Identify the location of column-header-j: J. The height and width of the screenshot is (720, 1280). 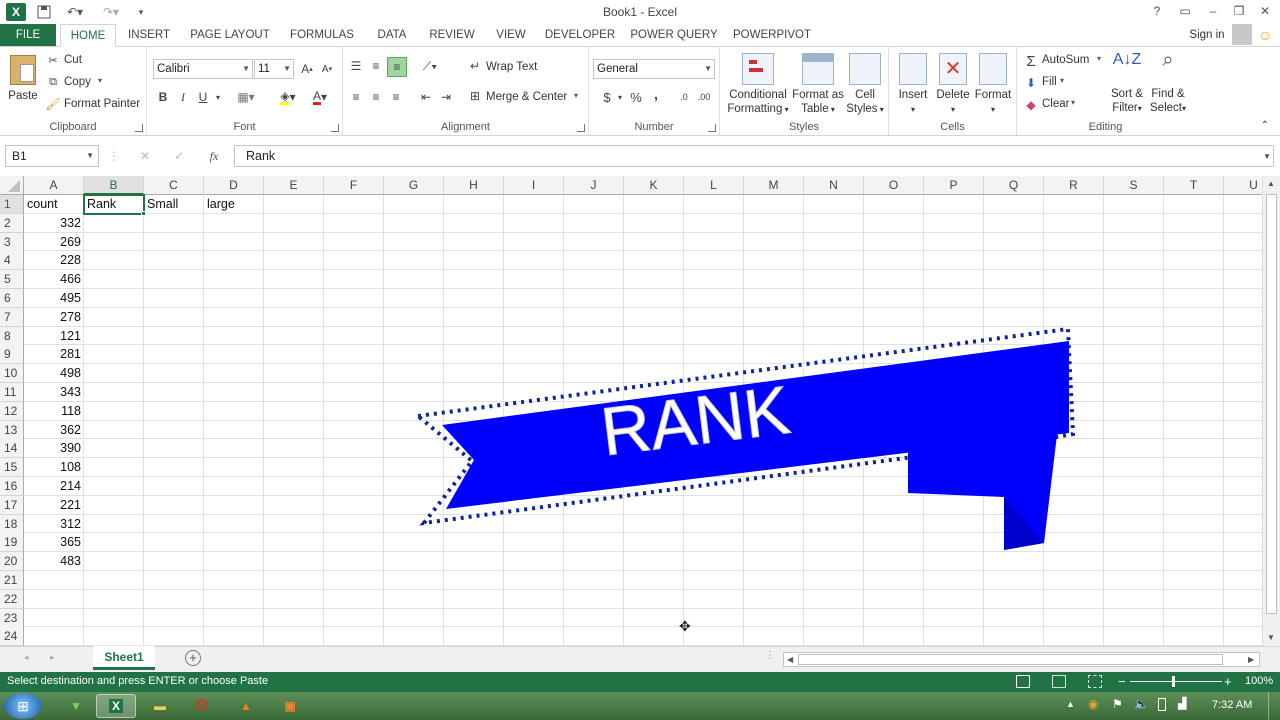
(594, 185).